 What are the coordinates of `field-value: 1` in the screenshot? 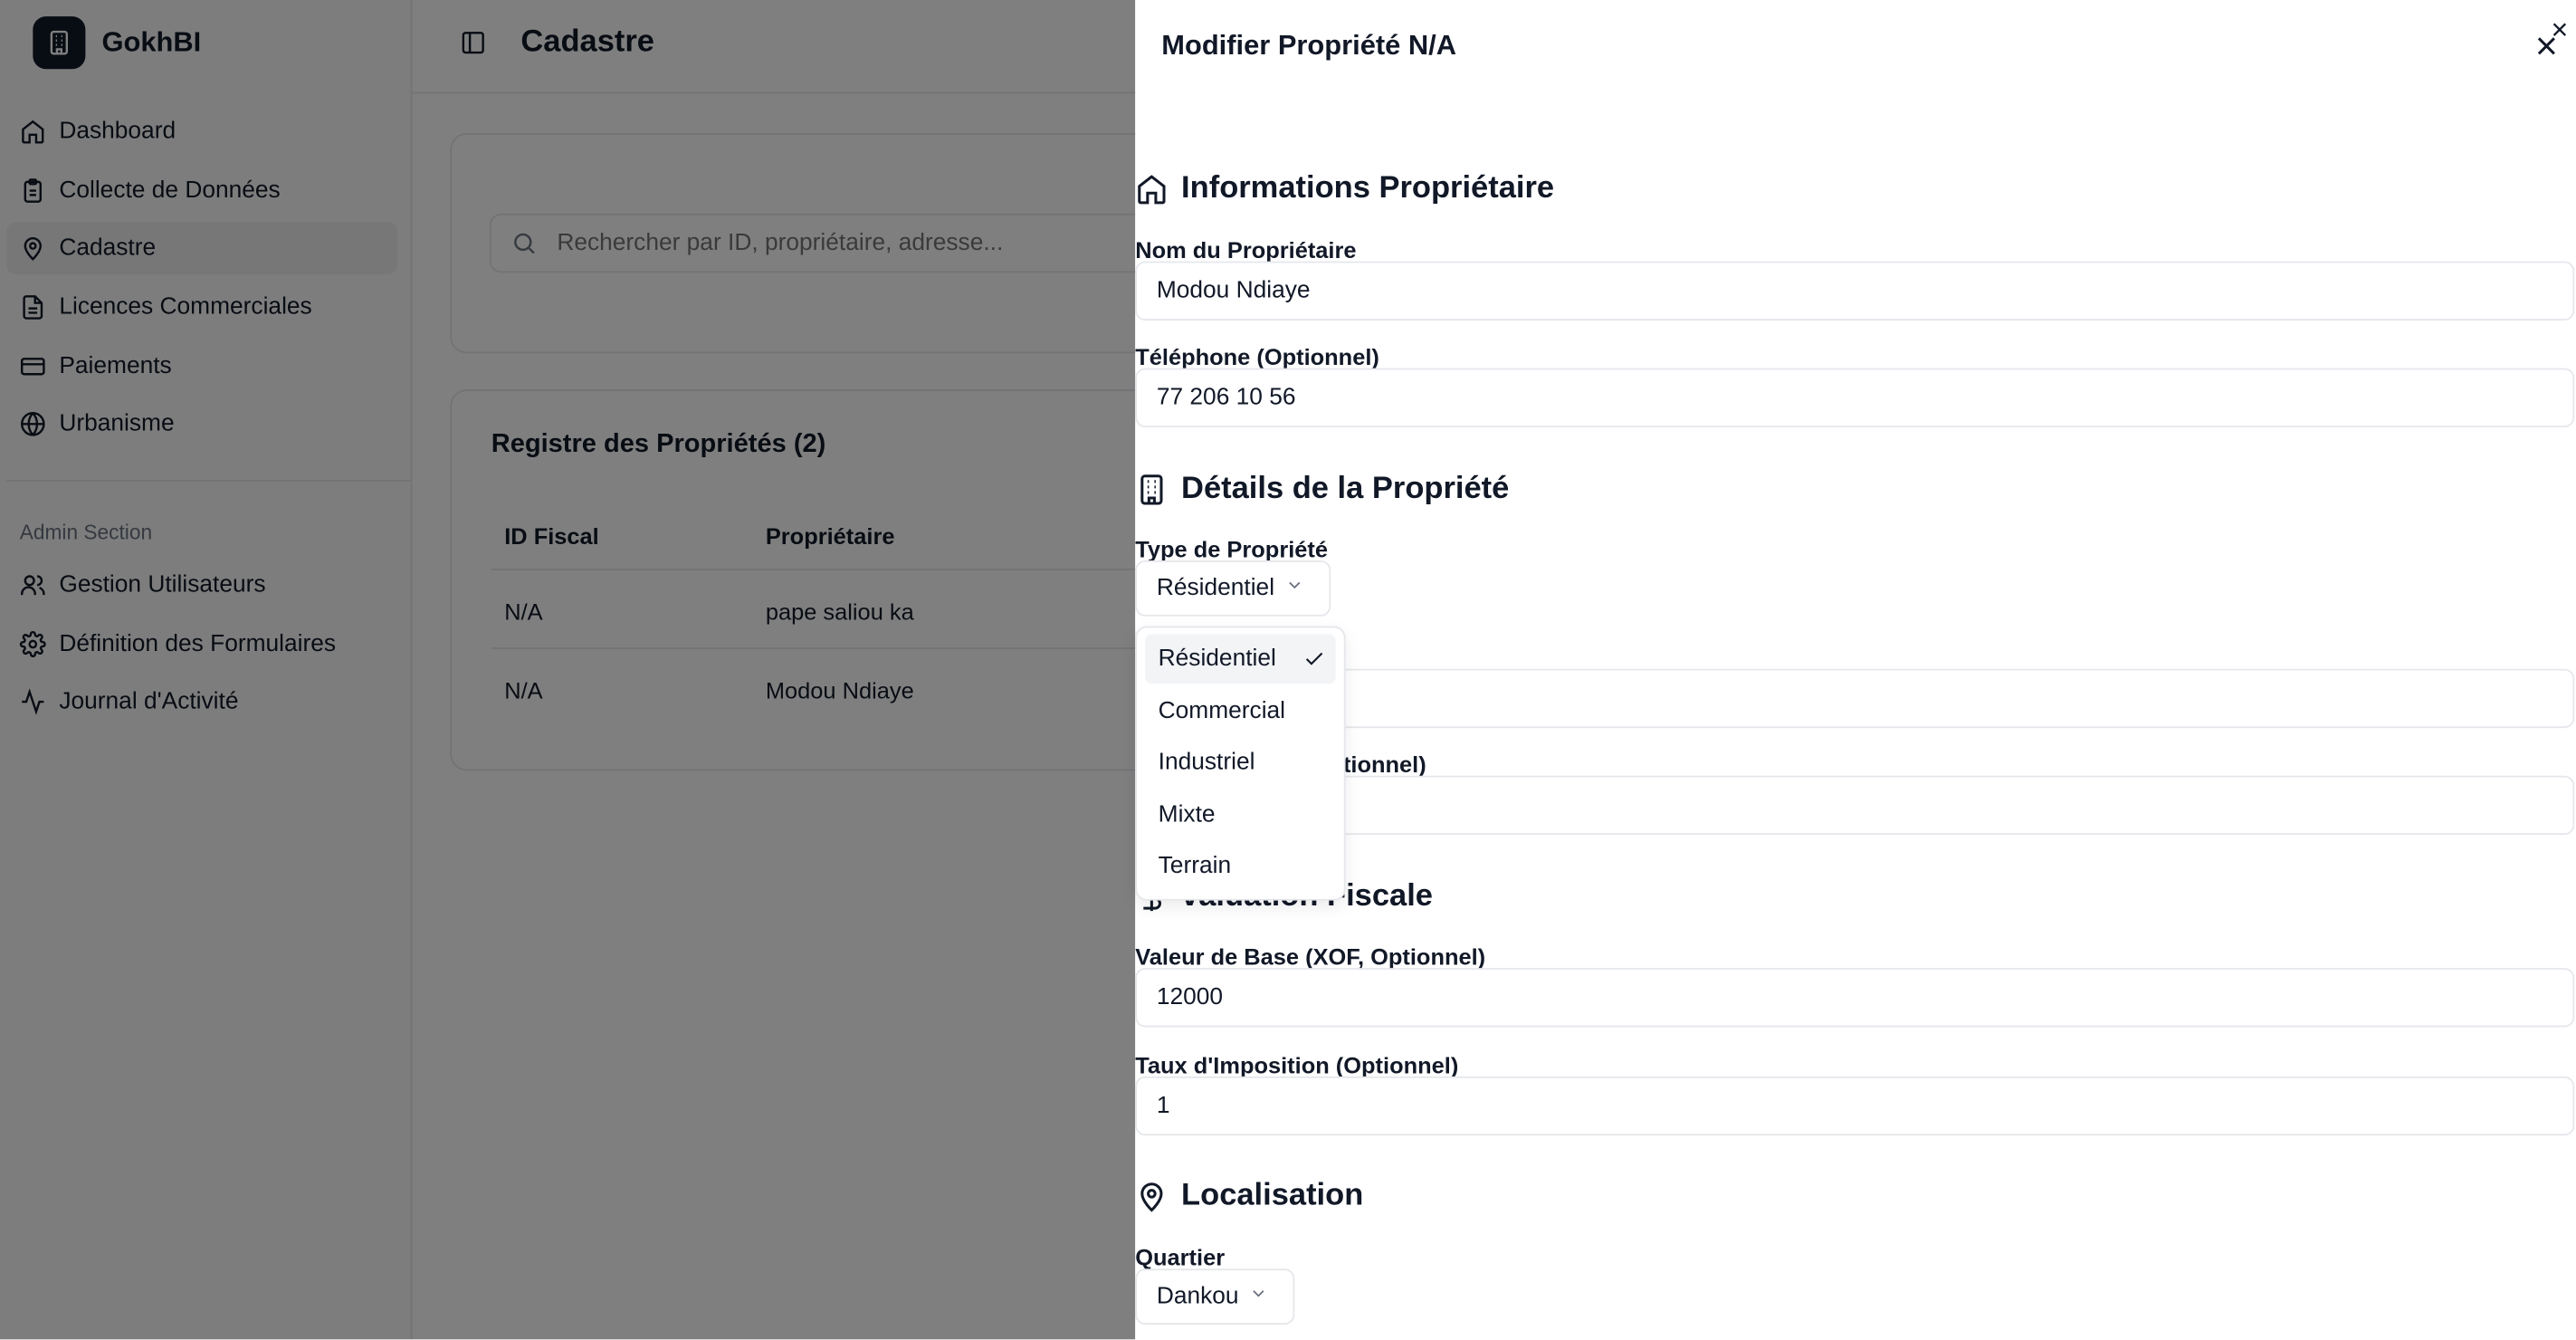 It's located at (1163, 1106).